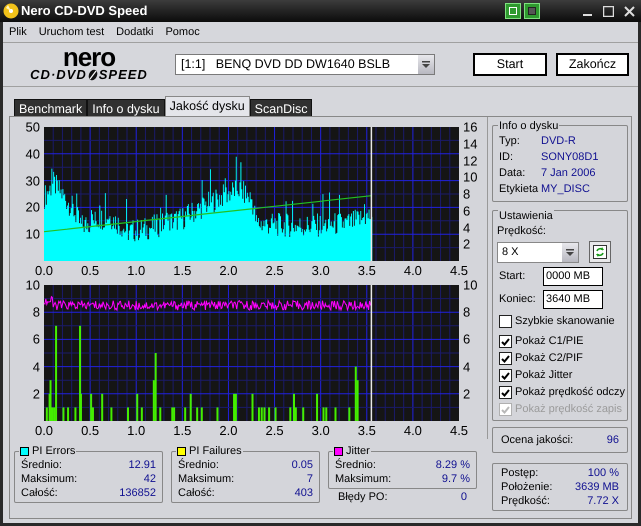  What do you see at coordinates (54, 451) in the screenshot?
I see `group-title: PI Errors` at bounding box center [54, 451].